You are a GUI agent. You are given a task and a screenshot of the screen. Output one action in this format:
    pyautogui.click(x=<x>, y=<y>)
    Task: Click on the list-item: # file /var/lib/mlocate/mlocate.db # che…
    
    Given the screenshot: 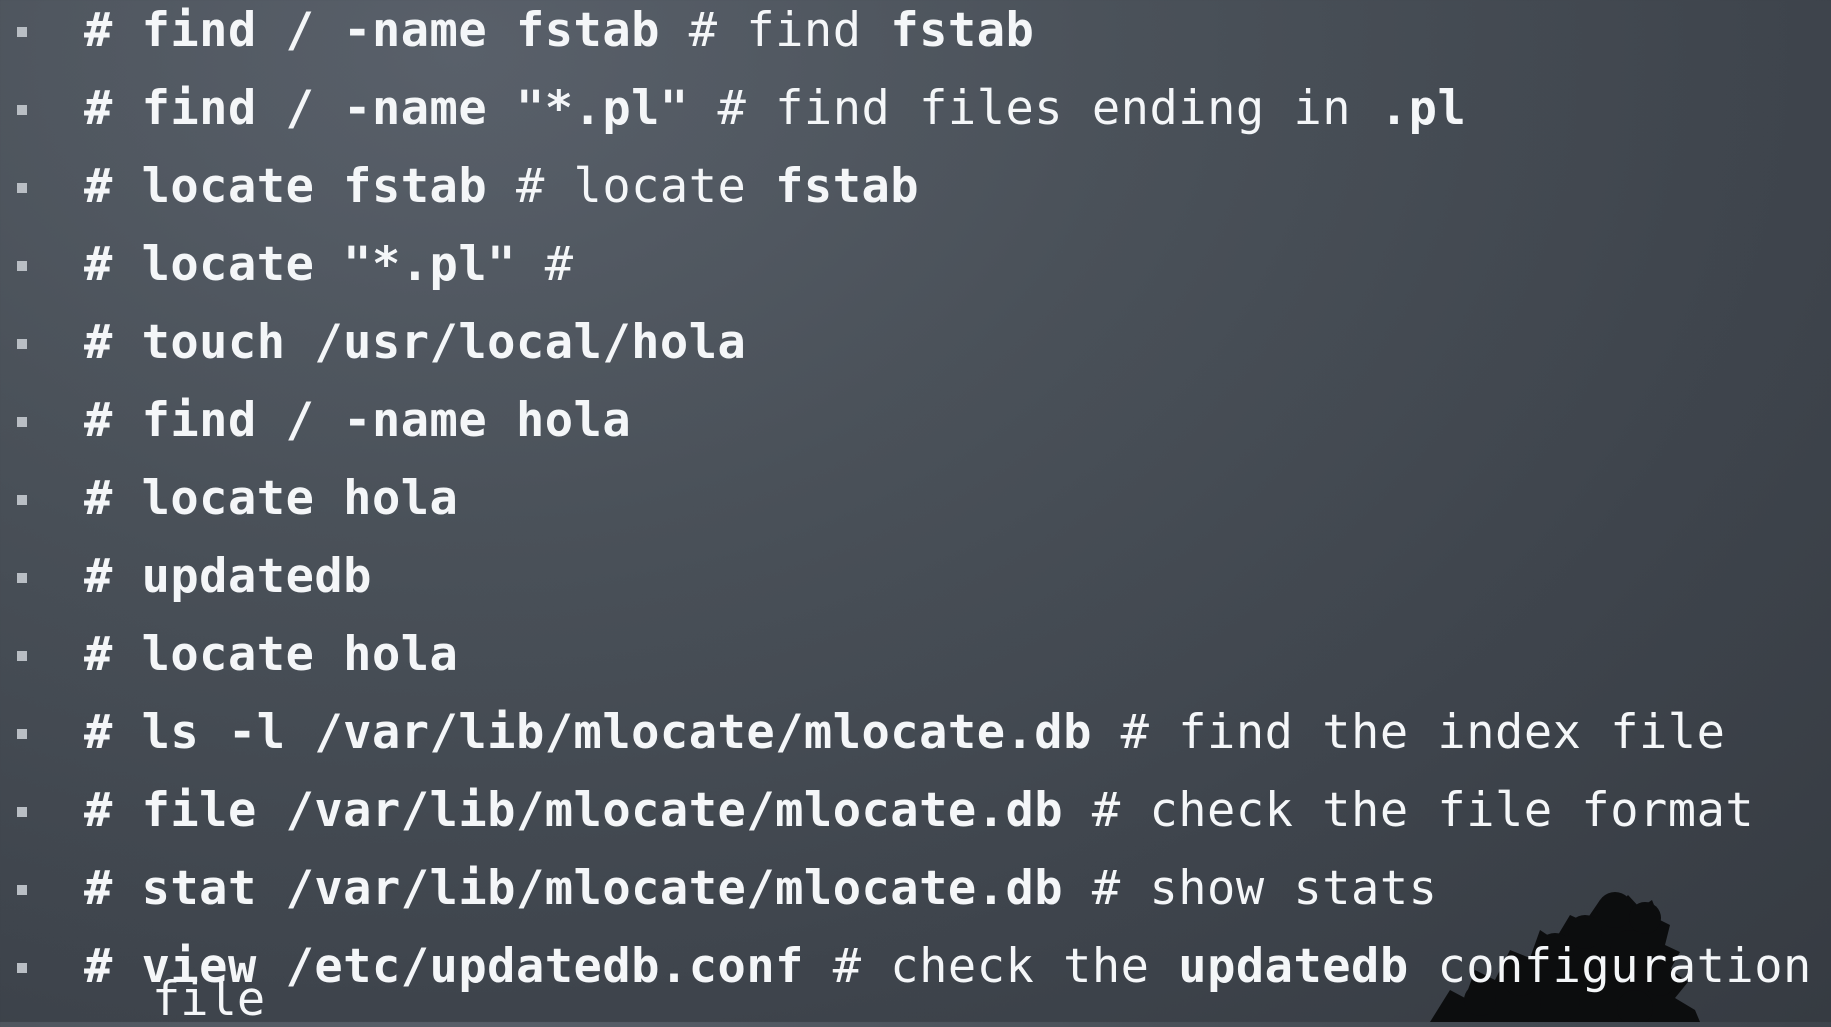 What is the action you would take?
    pyautogui.click(x=915, y=819)
    